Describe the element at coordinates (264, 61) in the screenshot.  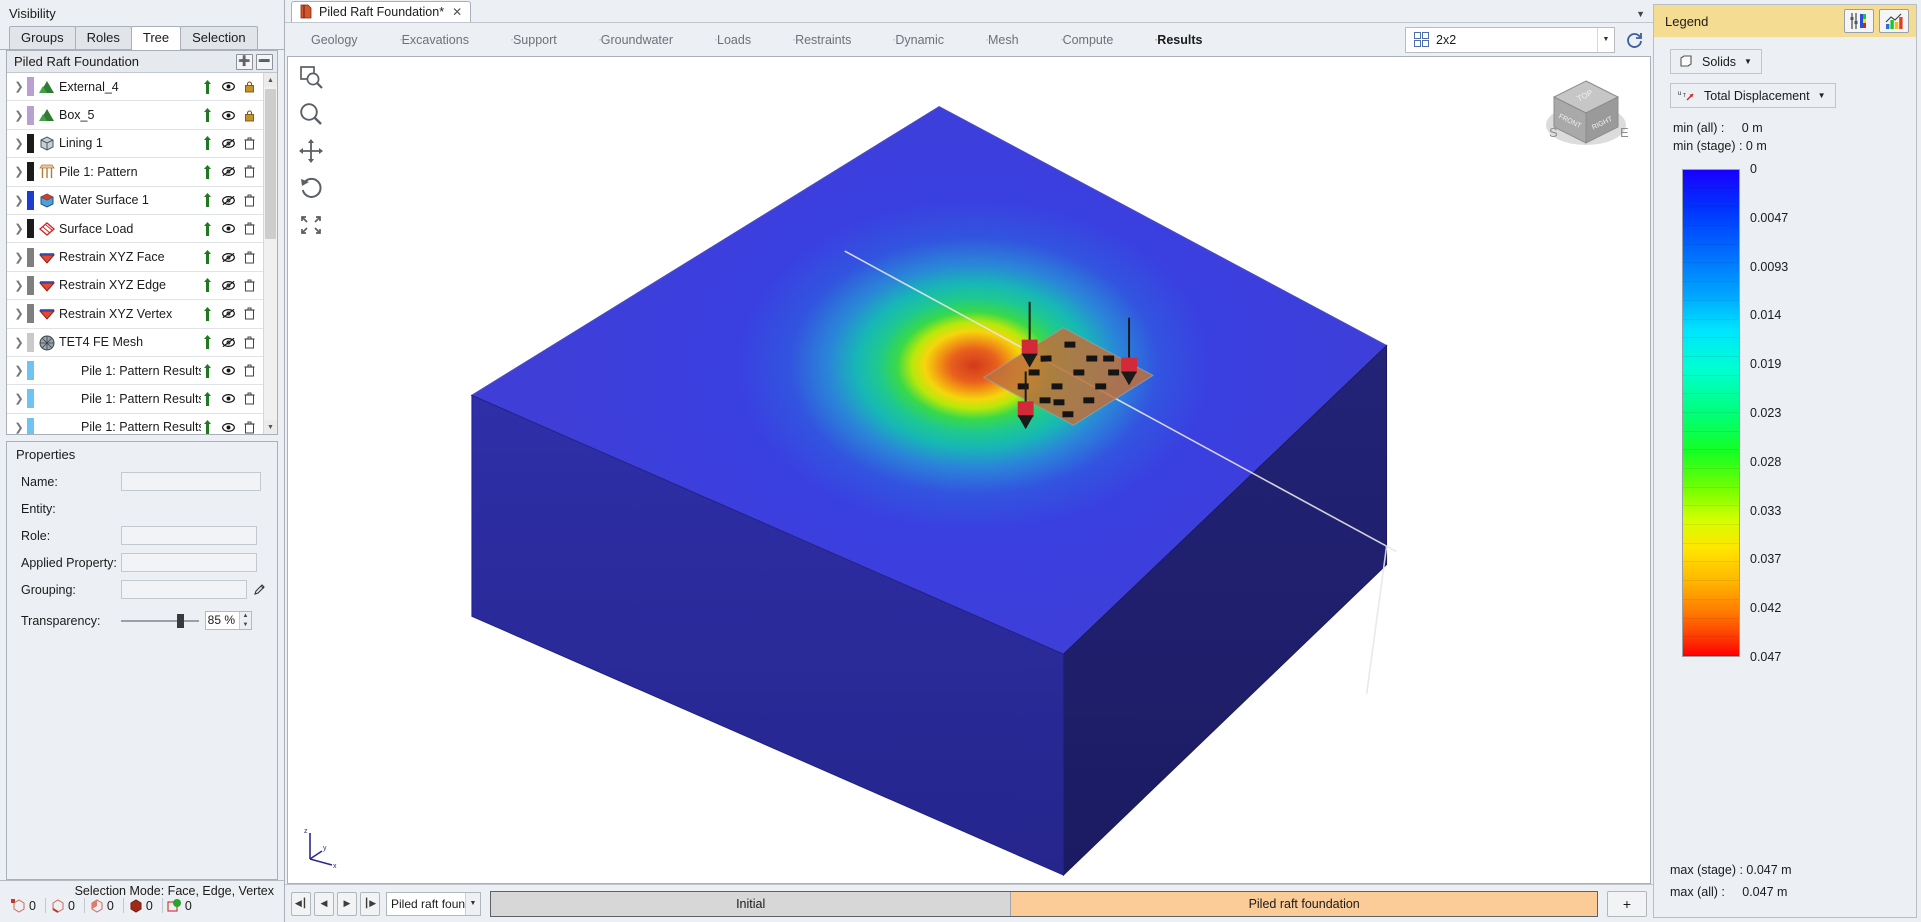
I see `collapse-all-button: ➖` at that location.